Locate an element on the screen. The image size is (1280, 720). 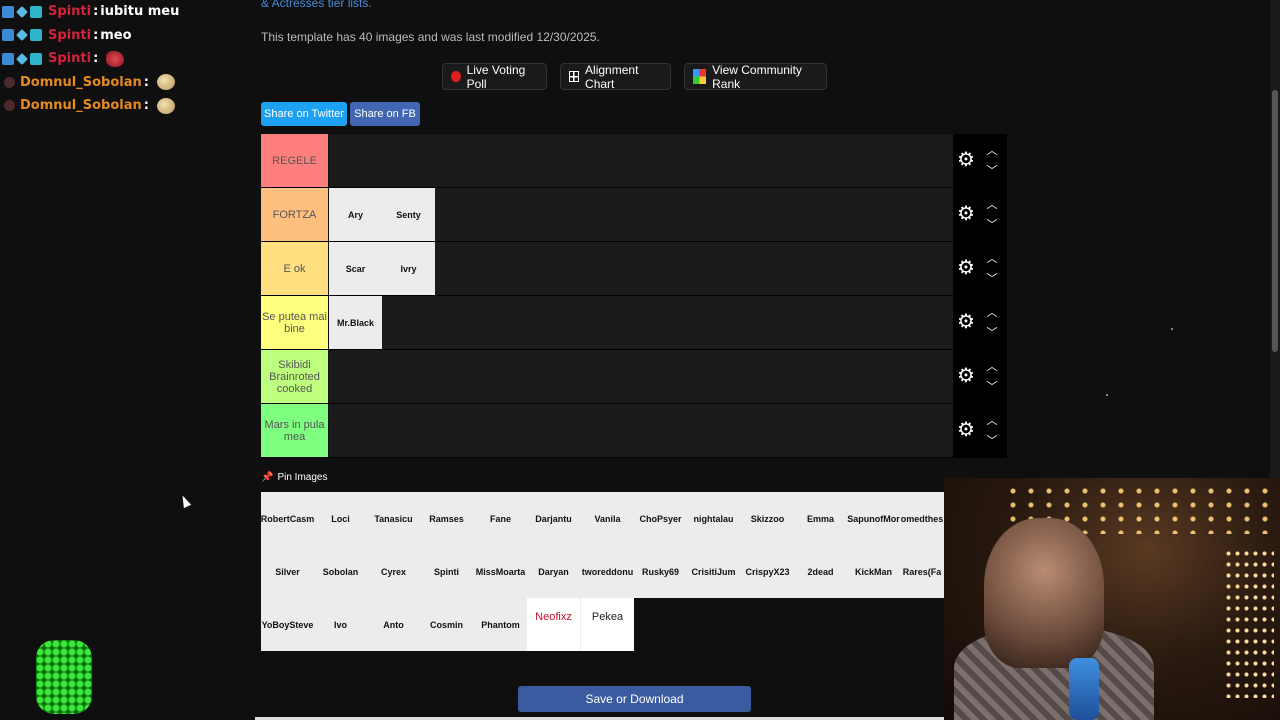
pool-item: SapunofMor is located at coordinates (873, 518).